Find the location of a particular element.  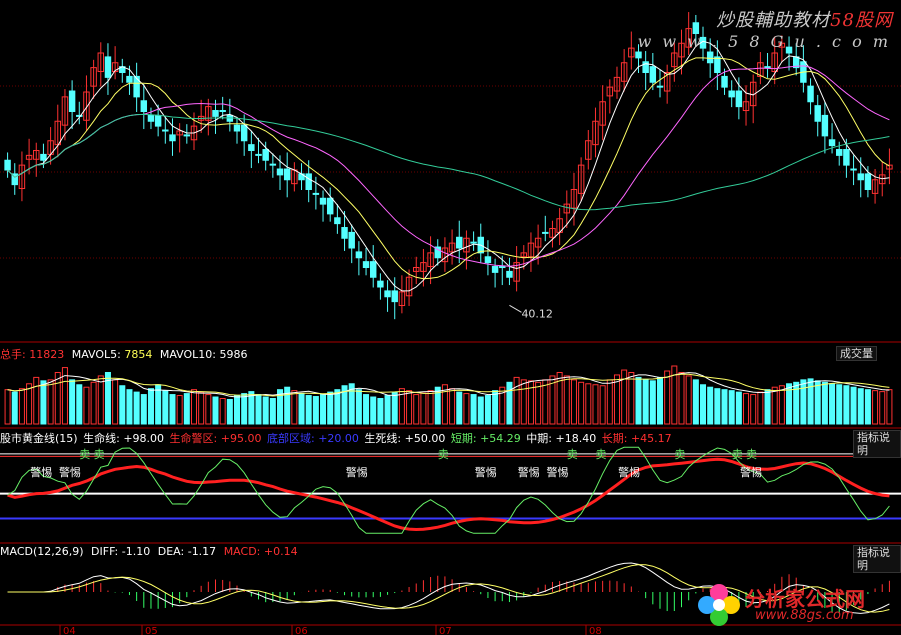

diff-value: -1.10 is located at coordinates (136, 551).